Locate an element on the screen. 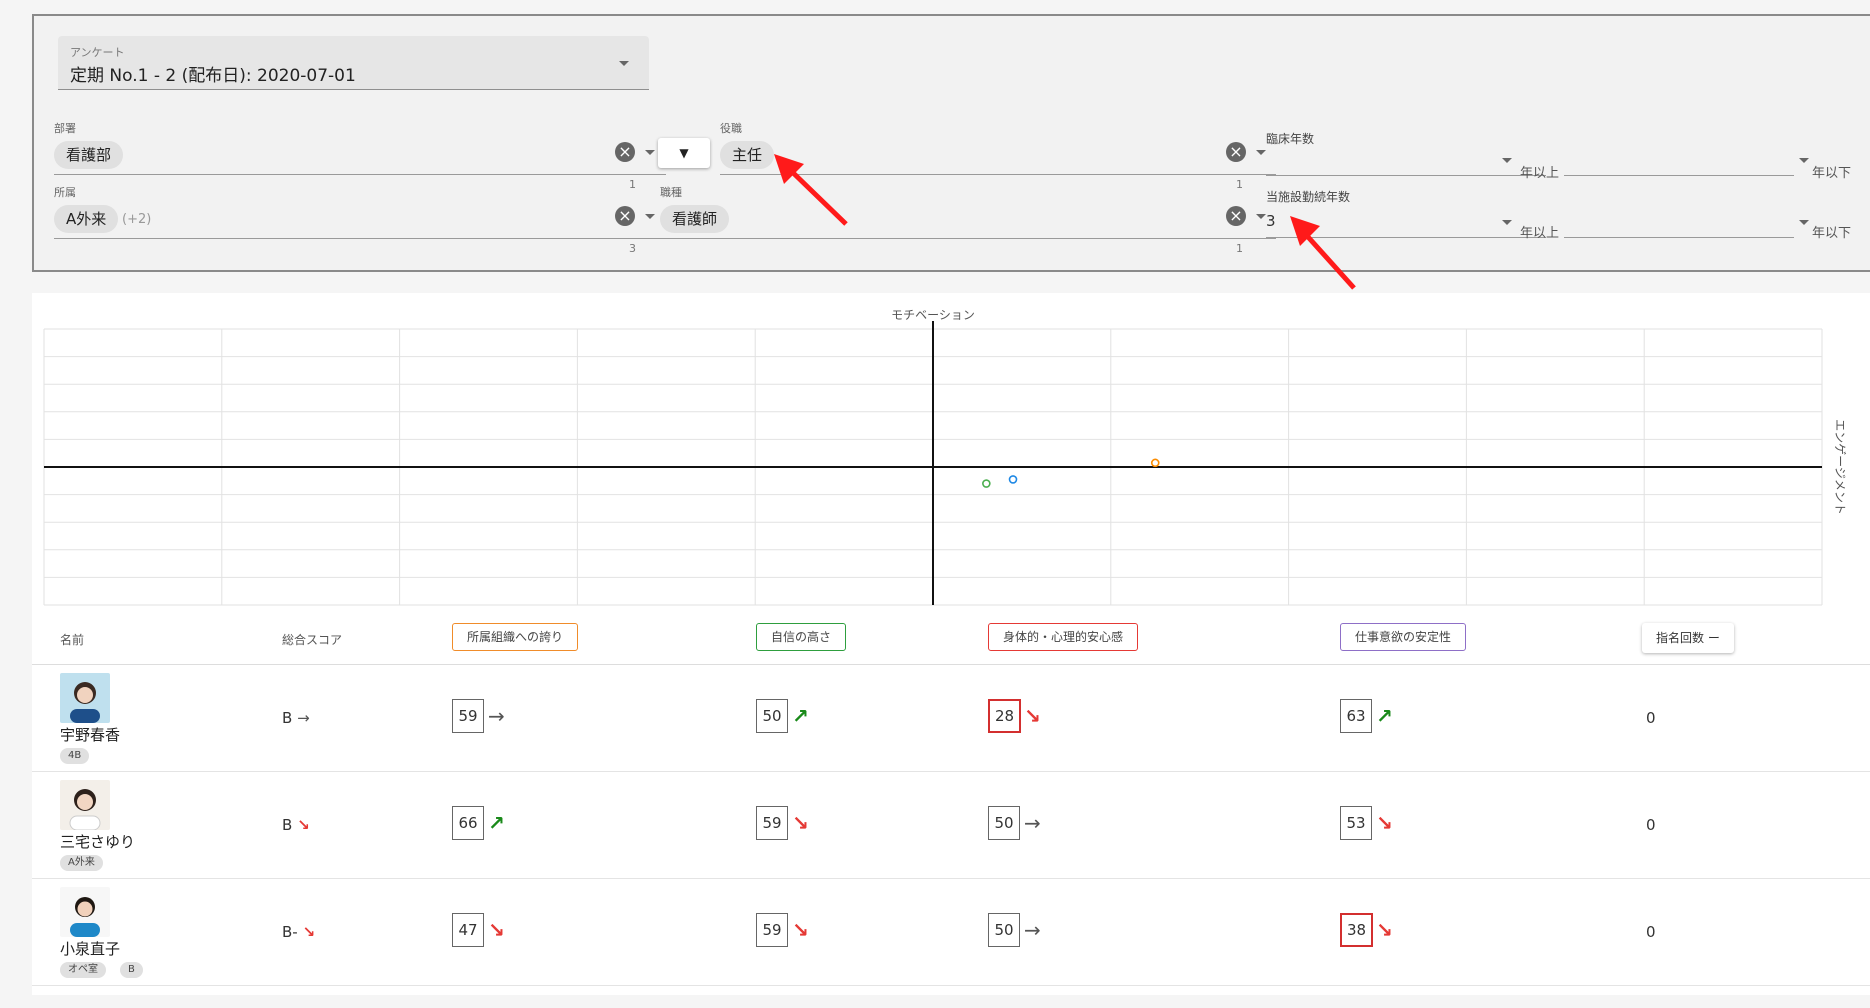  scope-toggle-button: ▼ is located at coordinates (684, 153).